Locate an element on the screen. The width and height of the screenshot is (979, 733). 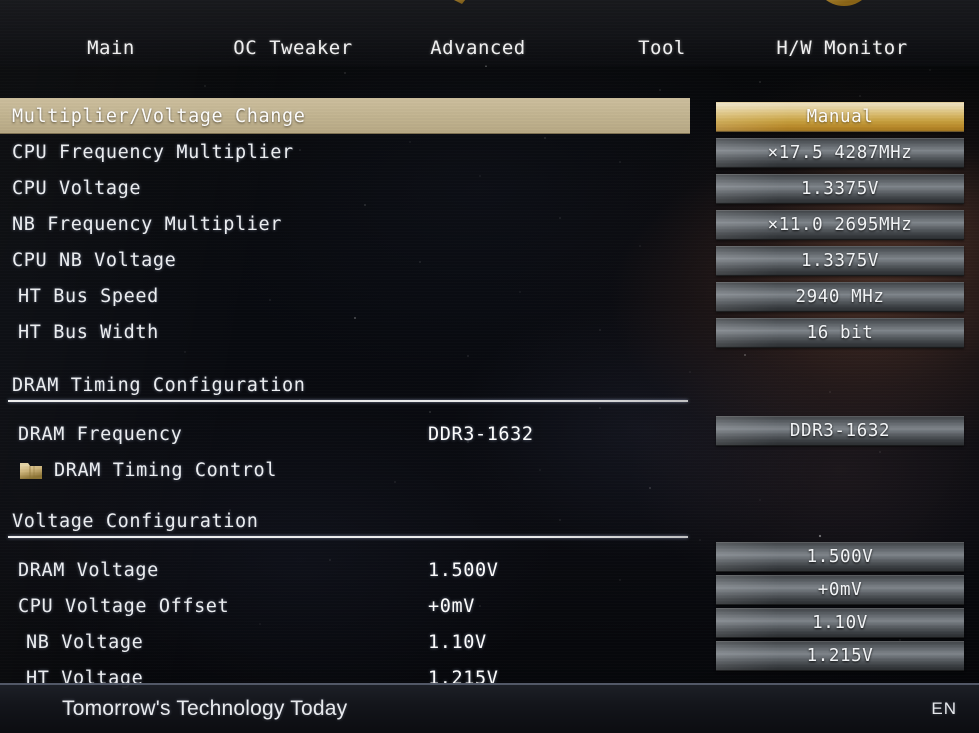
tab-oc-tweaker: OC Tweaker is located at coordinates (293, 33).